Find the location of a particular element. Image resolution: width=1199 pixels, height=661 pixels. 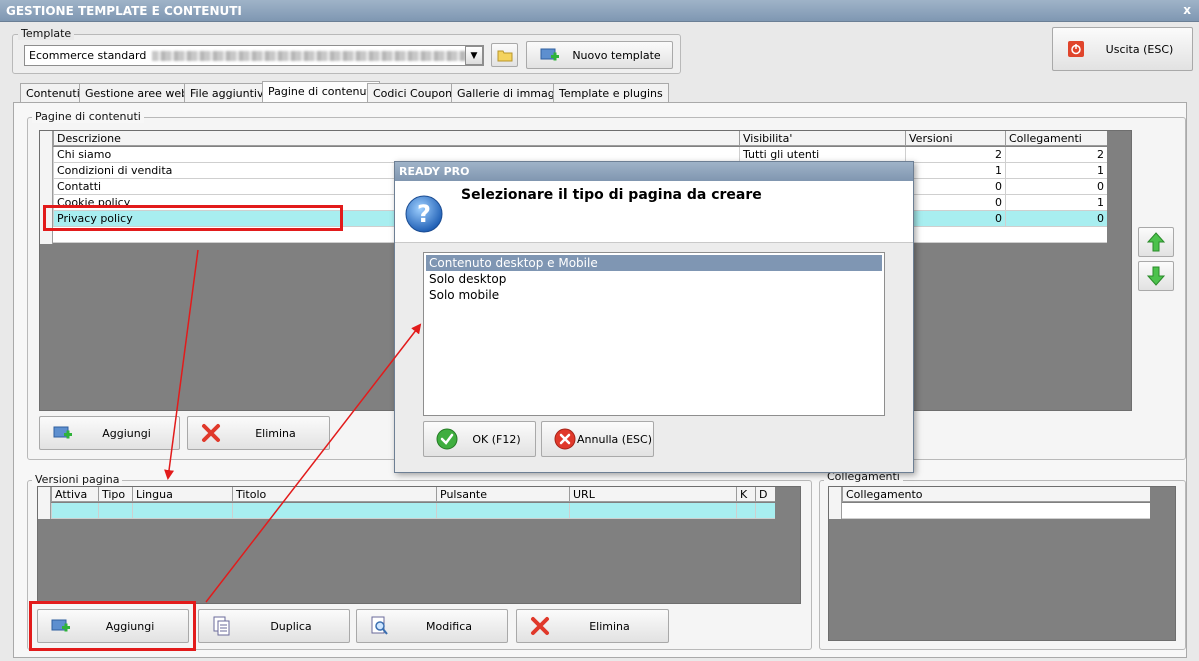

tab-codici-coupon: Codici Coupon is located at coordinates (413, 93).